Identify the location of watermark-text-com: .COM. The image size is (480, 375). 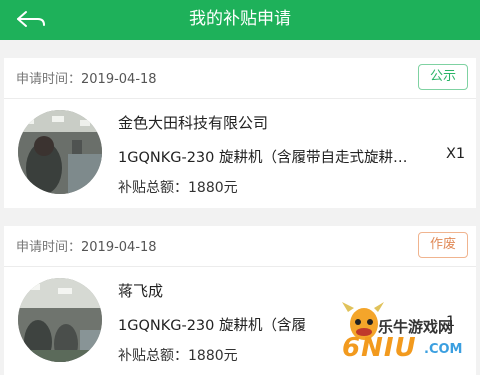
(443, 349).